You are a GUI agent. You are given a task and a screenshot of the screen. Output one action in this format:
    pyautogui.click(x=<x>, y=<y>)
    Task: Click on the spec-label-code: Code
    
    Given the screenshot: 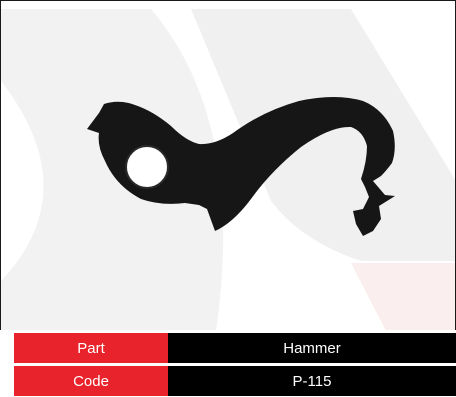 What is the action you would take?
    pyautogui.click(x=91, y=381)
    